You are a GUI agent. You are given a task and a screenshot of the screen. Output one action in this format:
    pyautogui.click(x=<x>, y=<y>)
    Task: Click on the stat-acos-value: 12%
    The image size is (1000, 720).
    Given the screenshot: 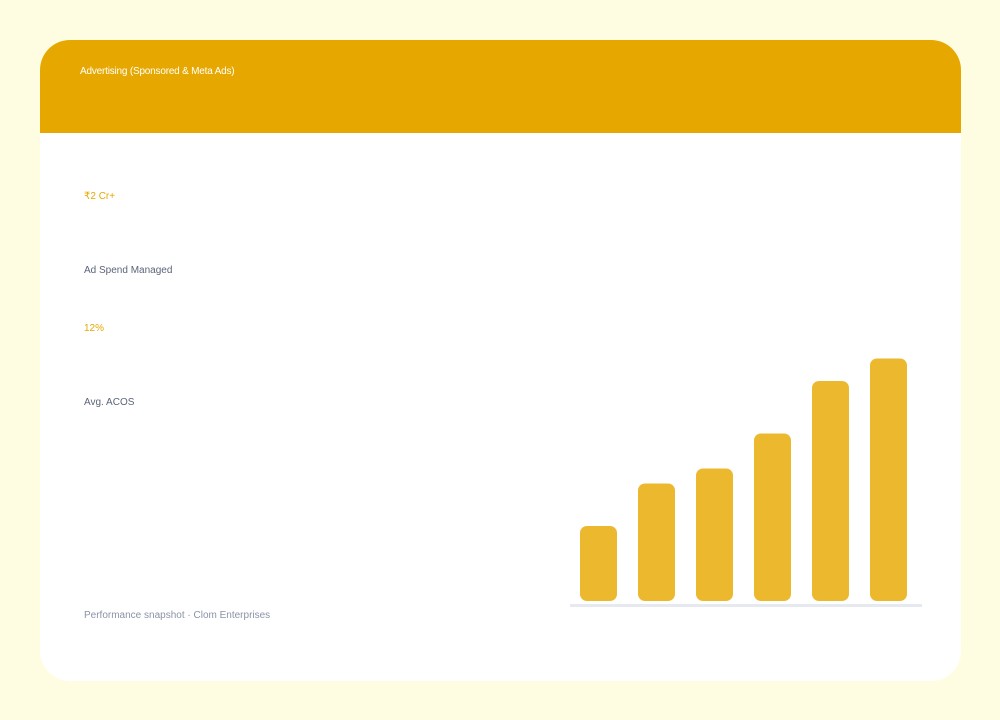 What is the action you would take?
    pyautogui.click(x=94, y=328)
    